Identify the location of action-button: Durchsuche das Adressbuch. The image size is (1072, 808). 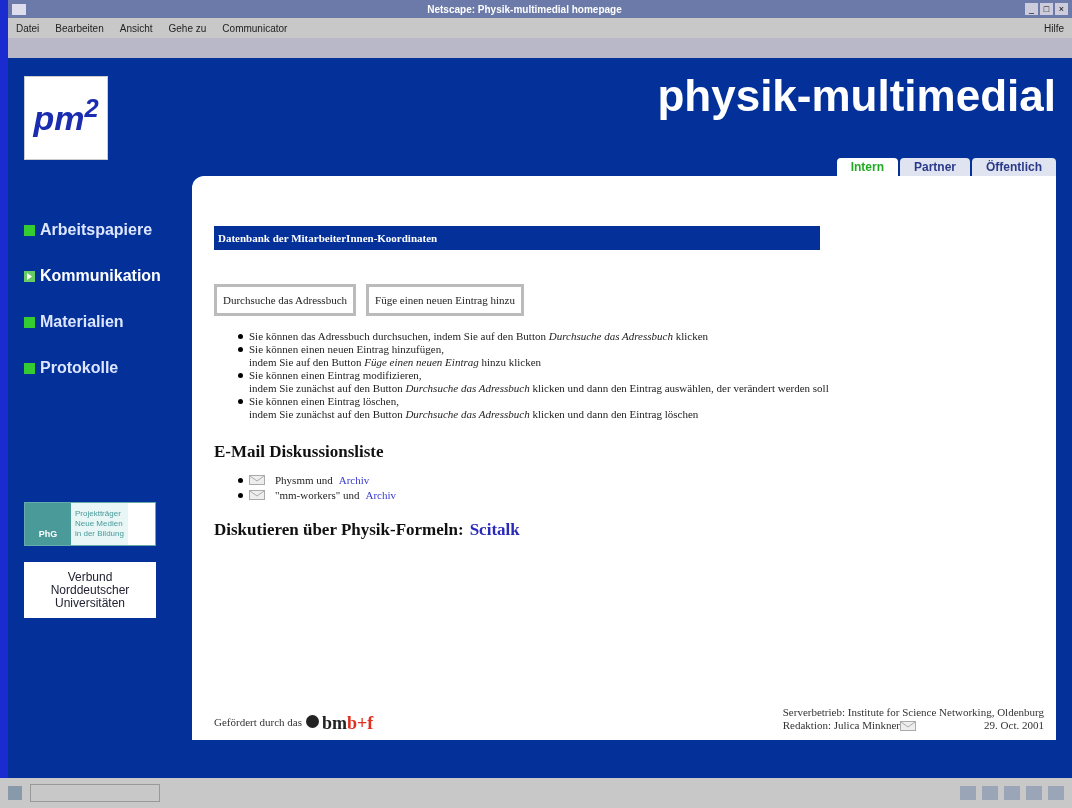
(285, 300).